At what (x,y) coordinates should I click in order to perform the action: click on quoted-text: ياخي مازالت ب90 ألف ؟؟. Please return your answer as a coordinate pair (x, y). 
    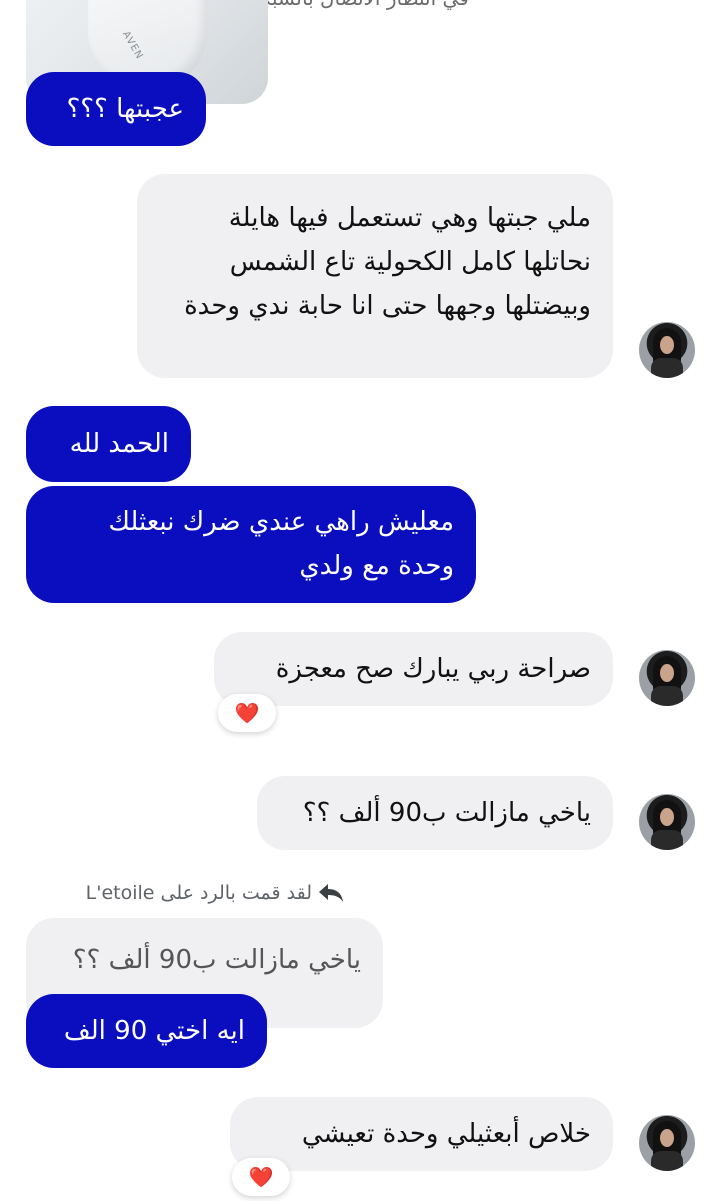
    Looking at the image, I should click on (216, 960).